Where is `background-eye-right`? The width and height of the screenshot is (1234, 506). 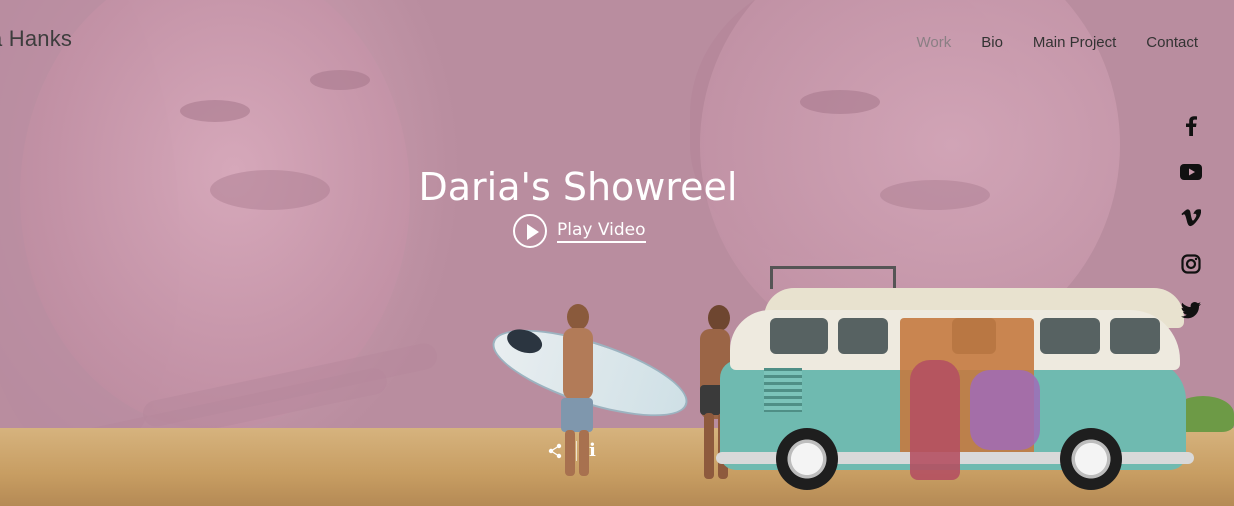 background-eye-right is located at coordinates (340, 80).